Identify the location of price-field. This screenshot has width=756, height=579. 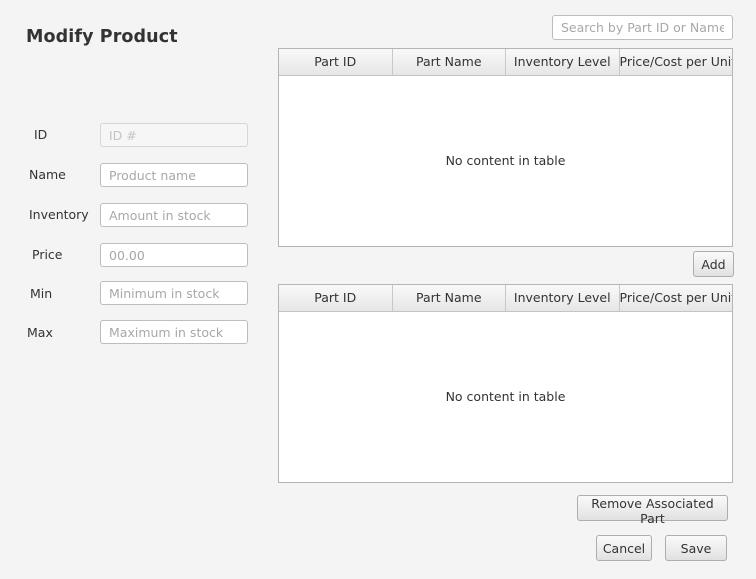
(174, 255).